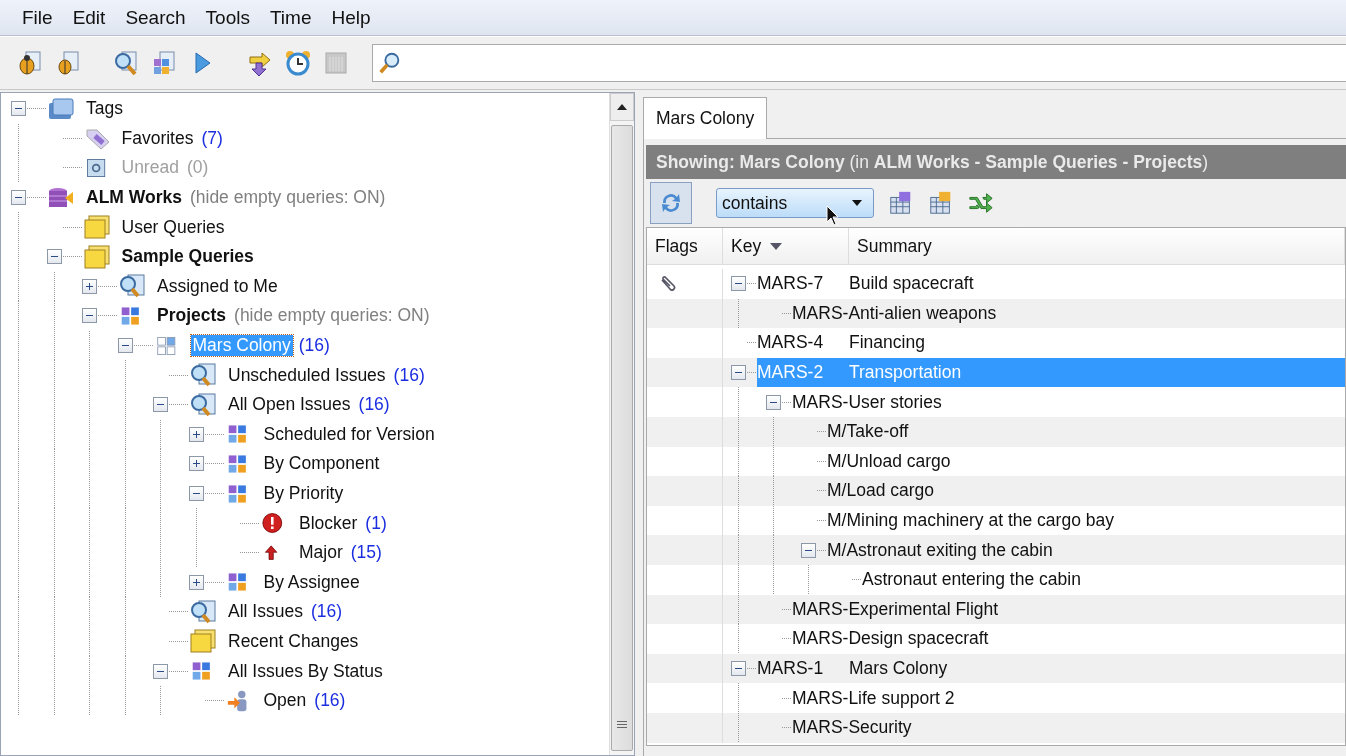 The width and height of the screenshot is (1346, 756). What do you see at coordinates (890, 639) in the screenshot?
I see `issue-title: MARS-Design spacecraft` at bounding box center [890, 639].